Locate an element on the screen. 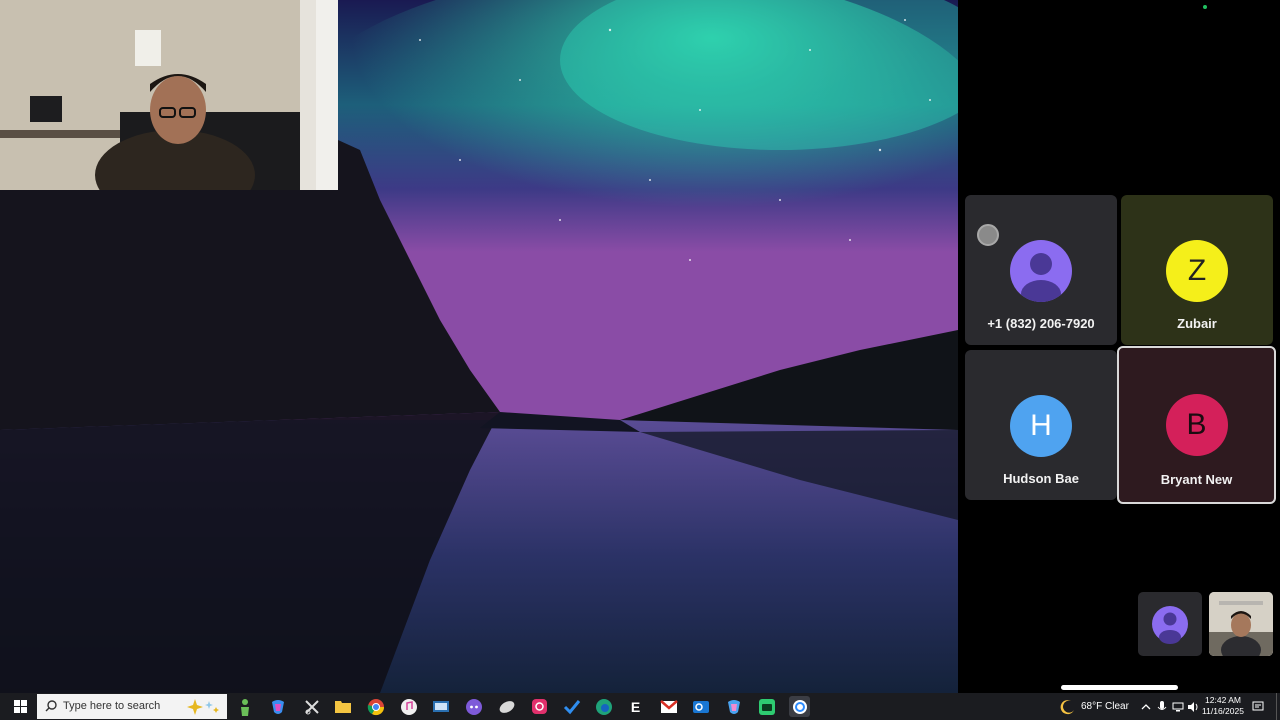 This screenshot has width=1280, height=720. sparkle-icon is located at coordinates (203, 707).